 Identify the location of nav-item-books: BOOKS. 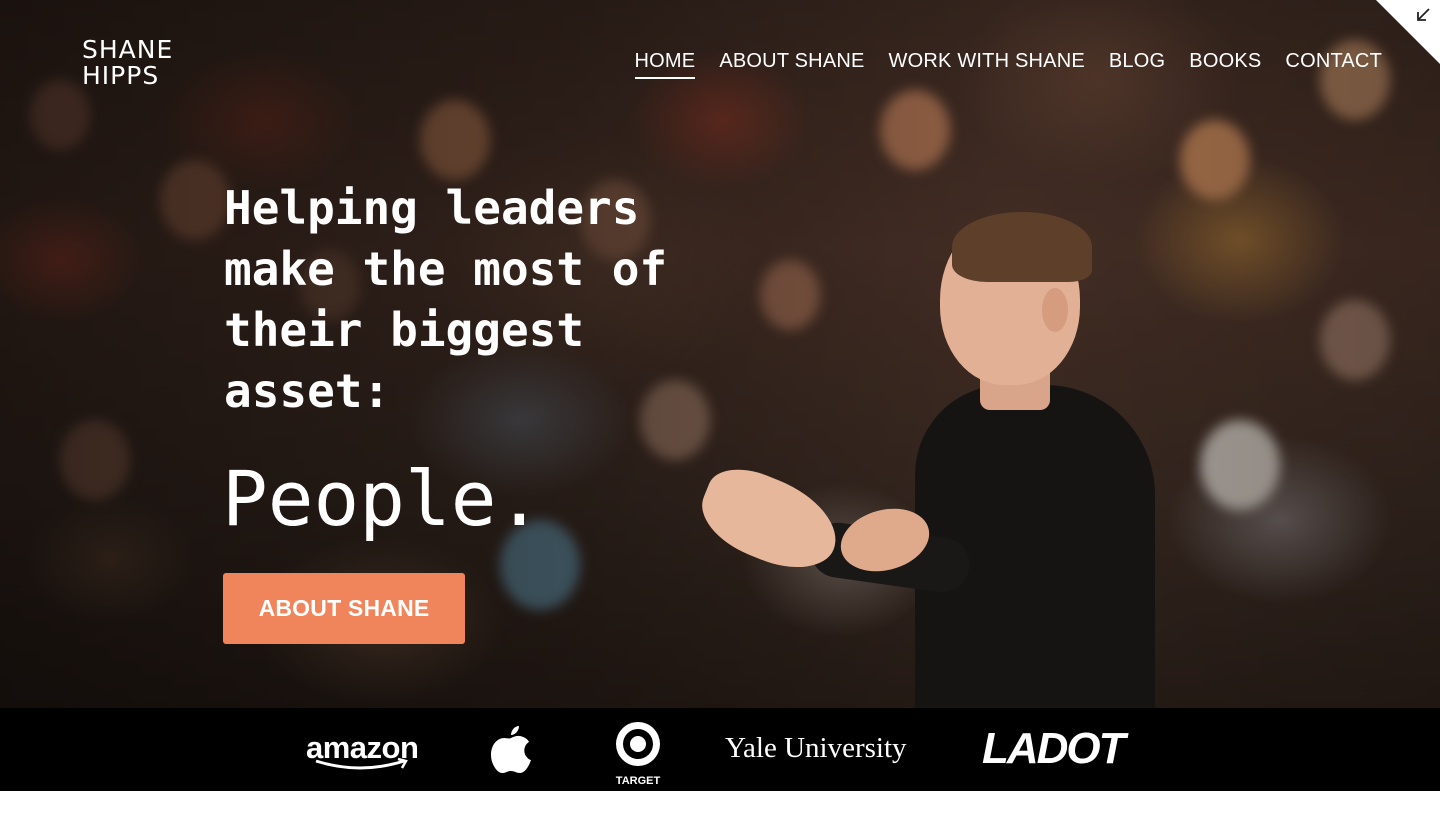
(1225, 64).